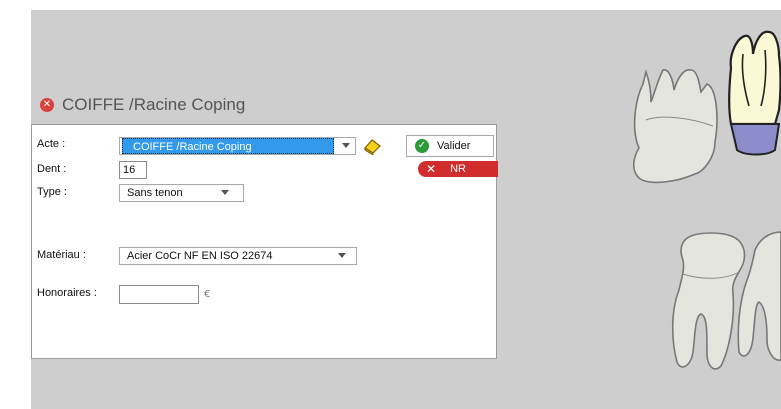  Describe the element at coordinates (372, 146) in the screenshot. I see `eraser-icon` at that location.